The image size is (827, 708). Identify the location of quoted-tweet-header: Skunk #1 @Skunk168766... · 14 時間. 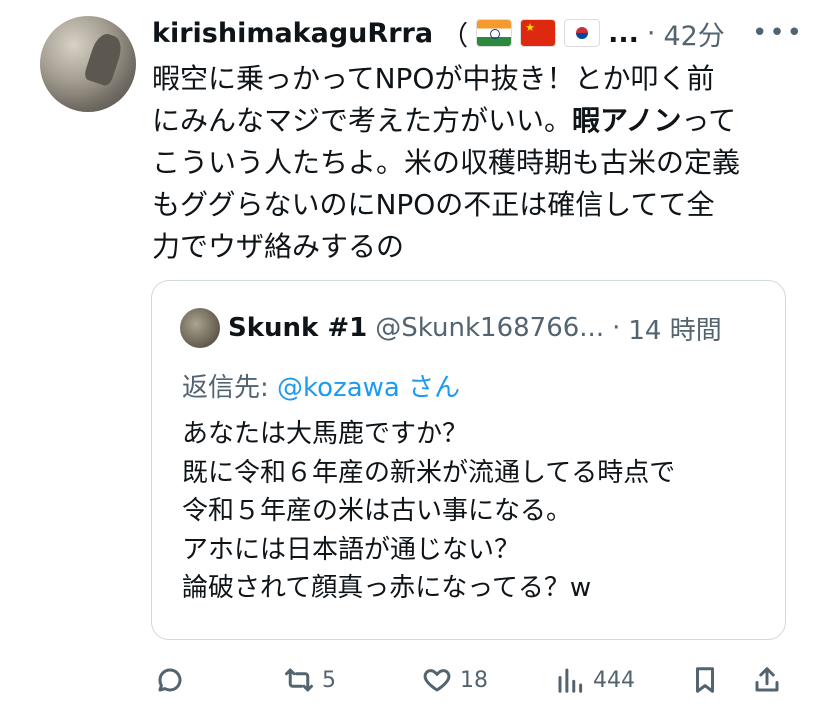
(451, 328).